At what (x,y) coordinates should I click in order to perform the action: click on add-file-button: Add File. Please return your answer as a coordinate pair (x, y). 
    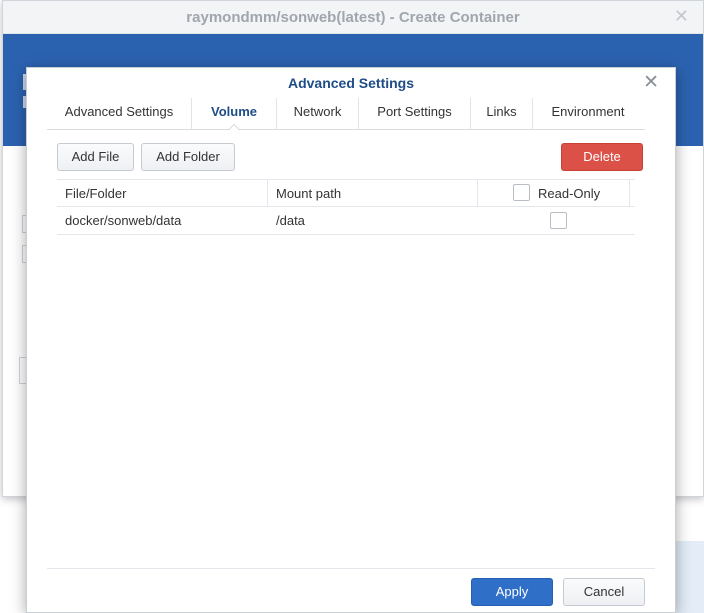
    Looking at the image, I should click on (95, 157).